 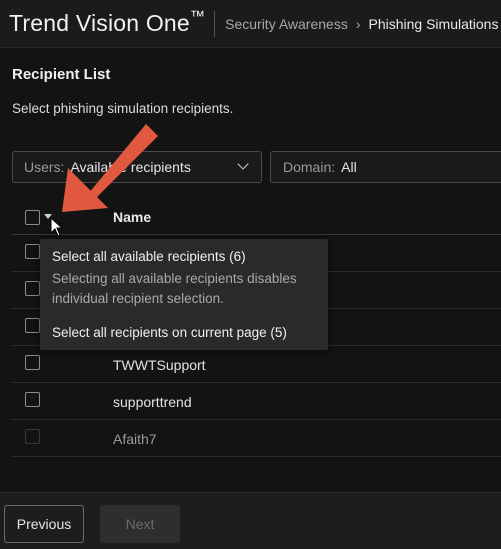 What do you see at coordinates (286, 24) in the screenshot?
I see `breadcrumb-security-awareness: Security Awareness` at bounding box center [286, 24].